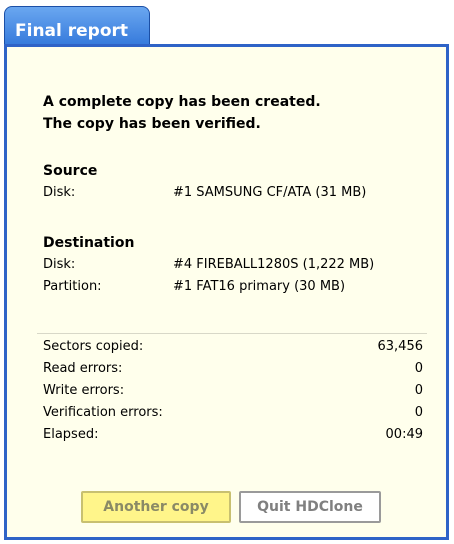  Describe the element at coordinates (232, 333) in the screenshot. I see `divider` at that location.